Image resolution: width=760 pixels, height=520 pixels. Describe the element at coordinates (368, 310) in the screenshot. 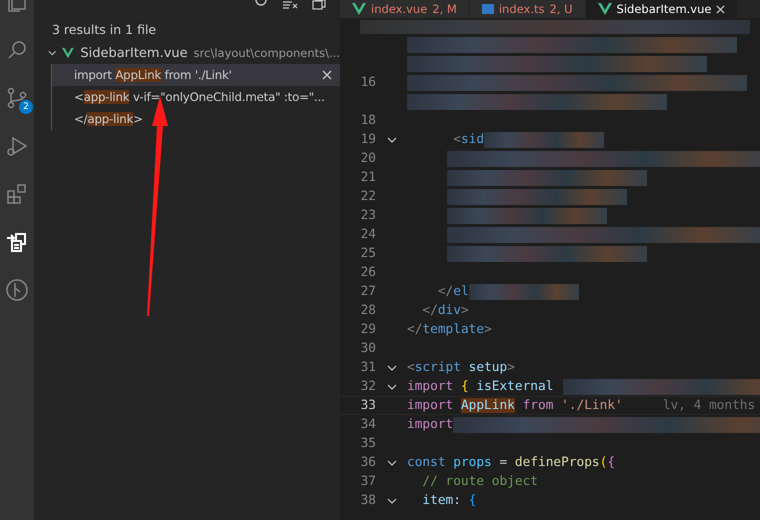

I see `line-number: 28` at that location.